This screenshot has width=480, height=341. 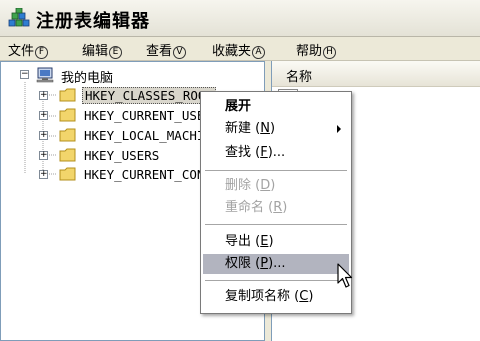 I want to click on tree-node-label: HKEY_CURRENT_USE, so click(x=144, y=115).